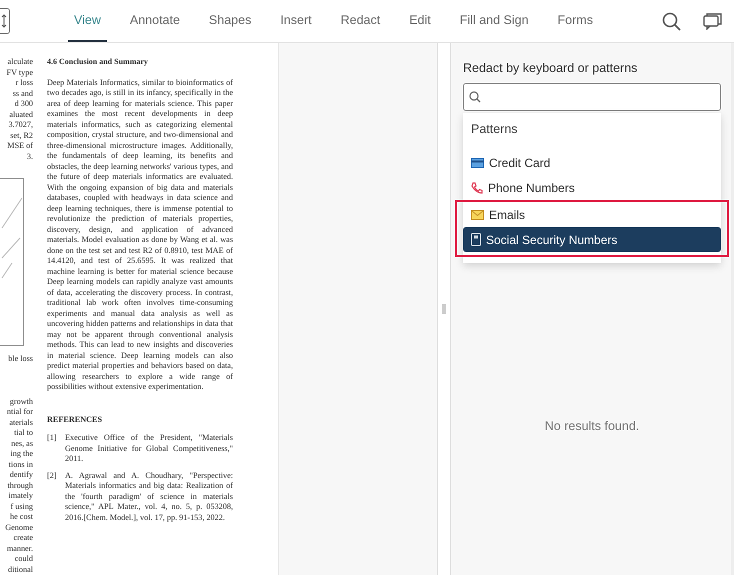  I want to click on toolbar-tab: Redact, so click(360, 21).